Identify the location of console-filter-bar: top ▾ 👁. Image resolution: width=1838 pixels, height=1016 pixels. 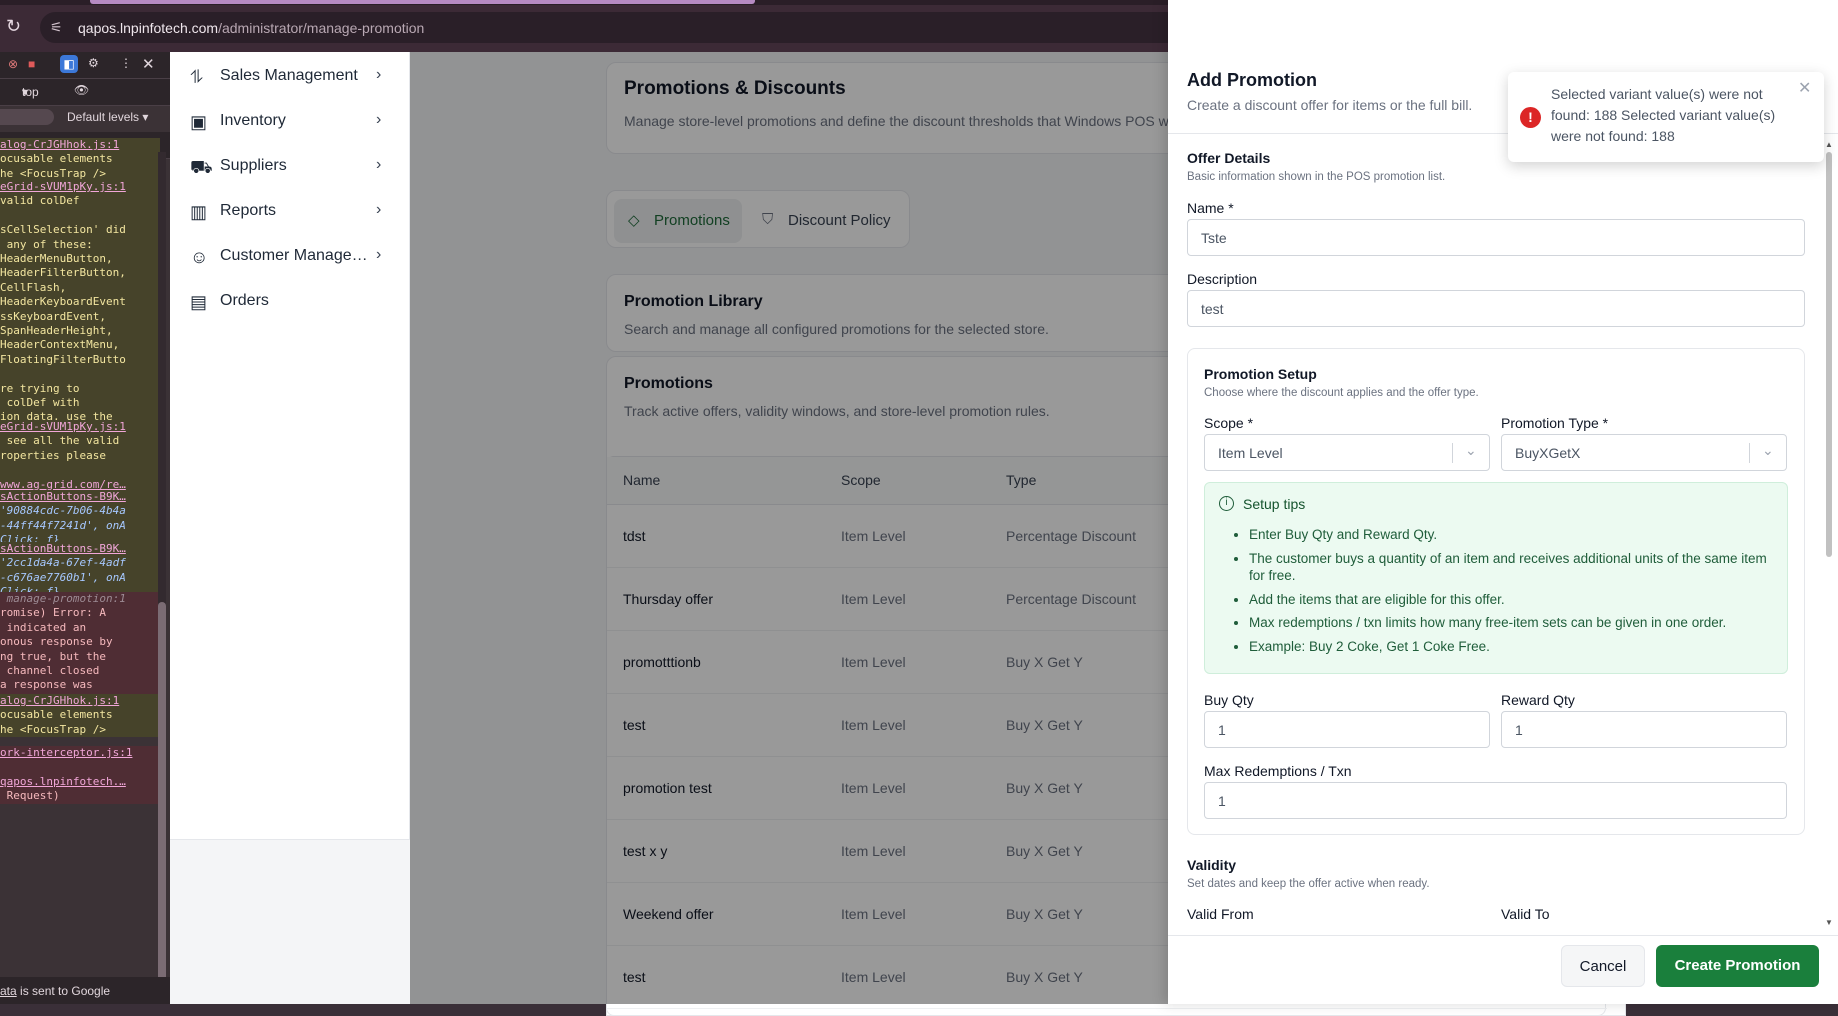
(85, 92).